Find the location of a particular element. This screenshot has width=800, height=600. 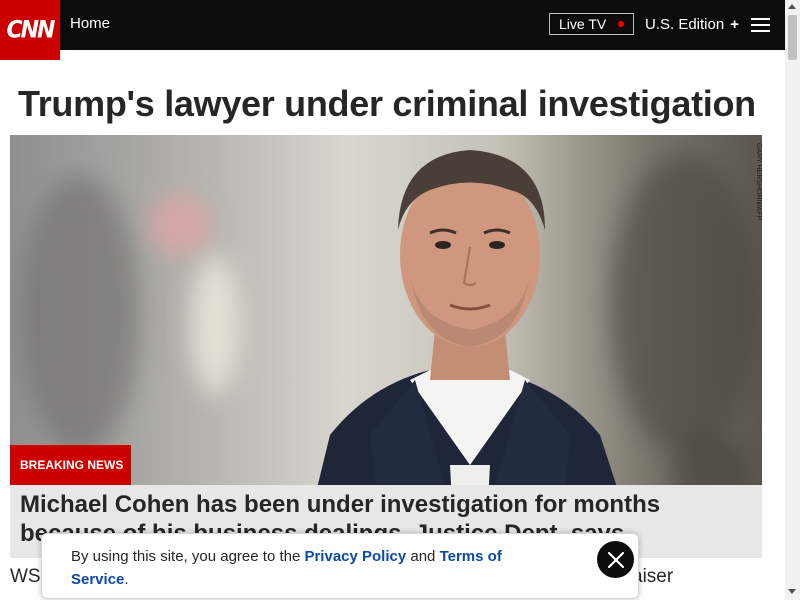

live-tv-button: Live TV is located at coordinates (591, 24).